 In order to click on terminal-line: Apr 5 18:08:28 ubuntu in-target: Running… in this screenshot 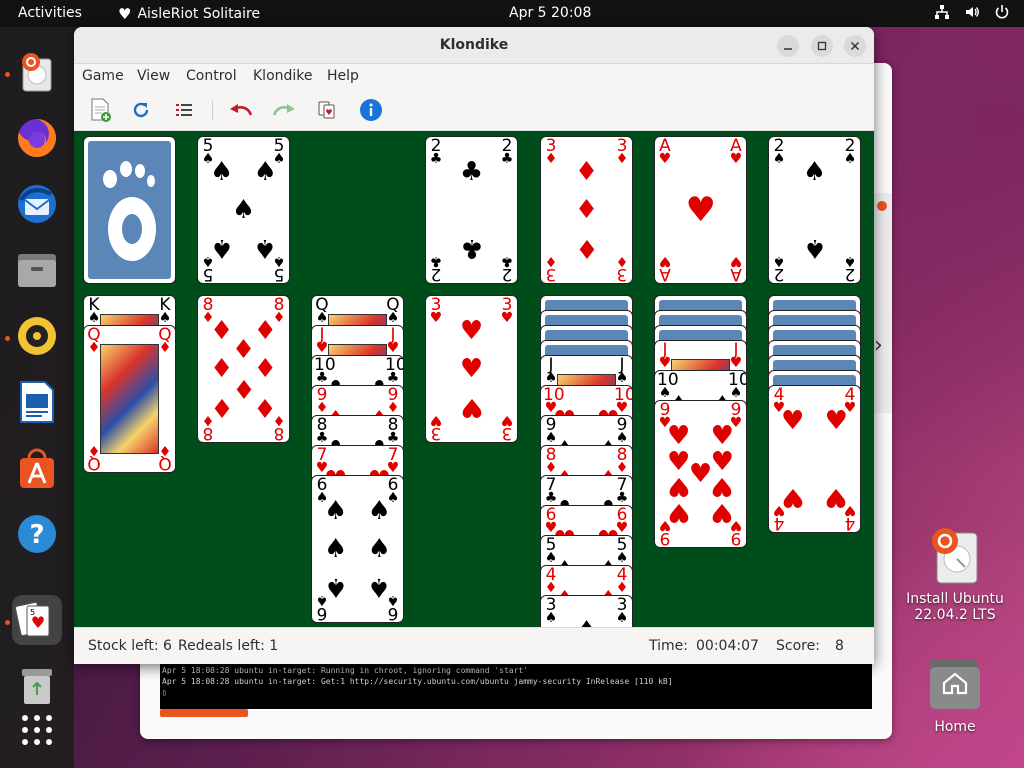, I will do `click(345, 670)`.